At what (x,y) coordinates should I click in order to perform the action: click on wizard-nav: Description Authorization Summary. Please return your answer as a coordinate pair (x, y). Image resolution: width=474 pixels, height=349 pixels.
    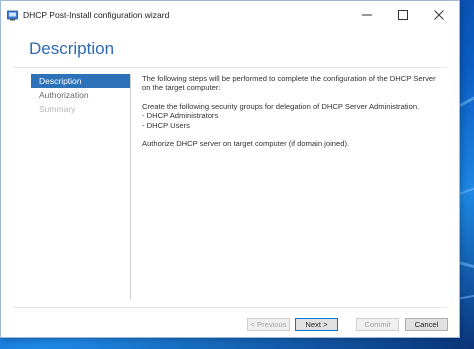
    Looking at the image, I should click on (80, 95).